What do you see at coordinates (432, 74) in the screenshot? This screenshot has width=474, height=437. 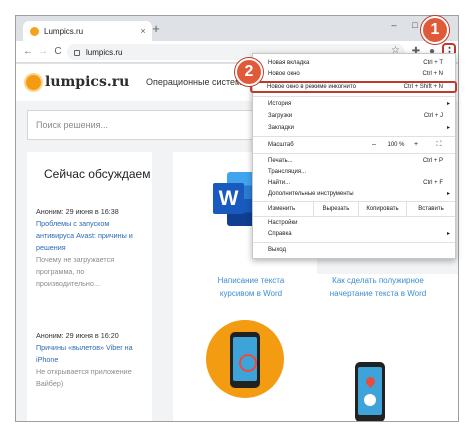 I see `menu-item-shortcut: Ctrl + N` at bounding box center [432, 74].